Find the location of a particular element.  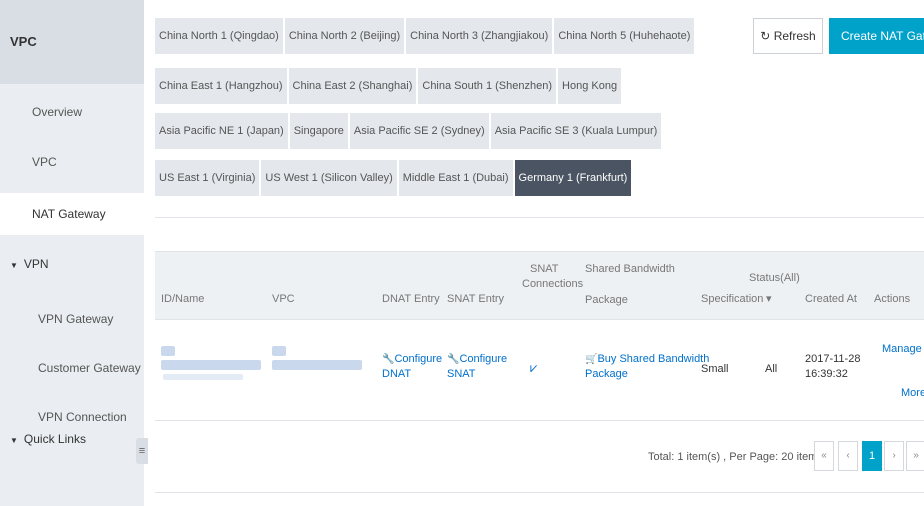

region-option: Asia Pacific SE 2 (Sydney) is located at coordinates (419, 131).